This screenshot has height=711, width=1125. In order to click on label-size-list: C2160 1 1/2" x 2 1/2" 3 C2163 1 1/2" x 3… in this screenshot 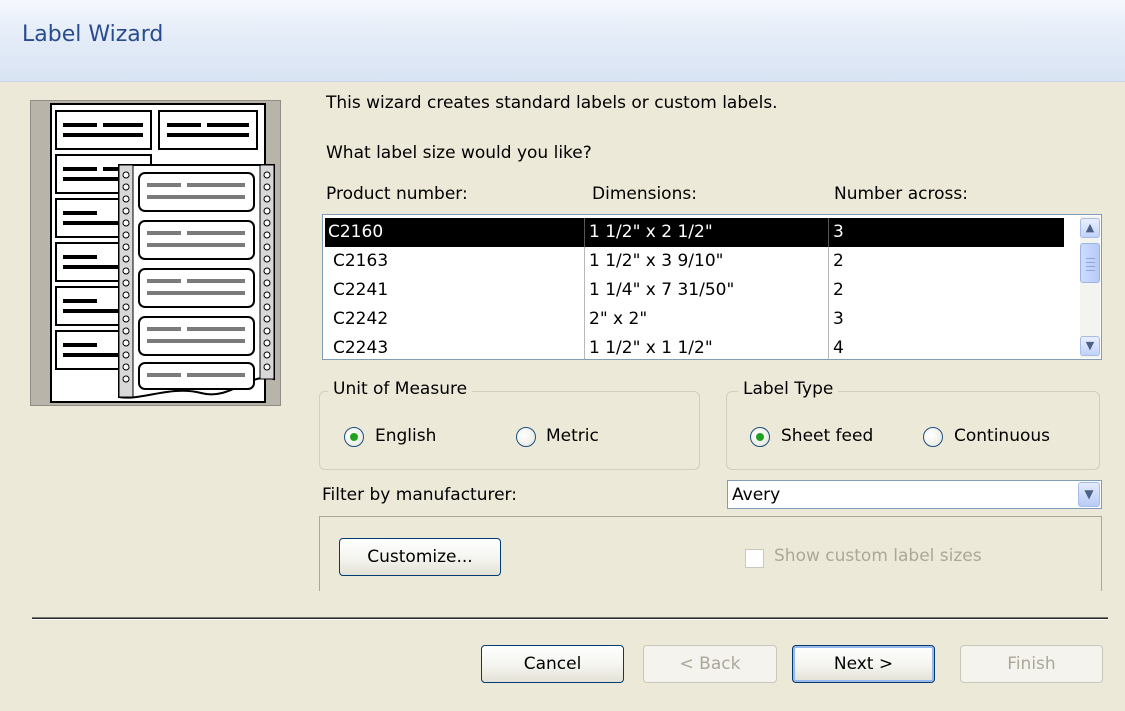, I will do `click(712, 287)`.